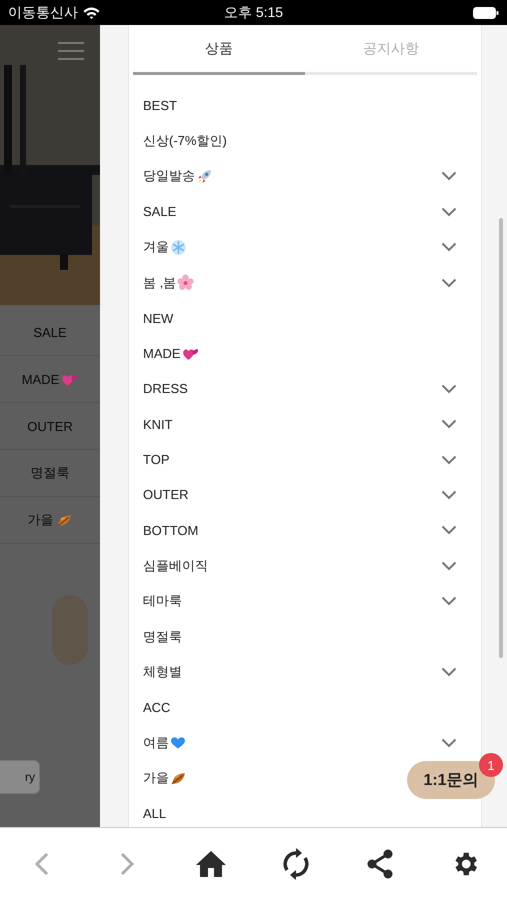  What do you see at coordinates (491, 765) in the screenshot?
I see `notification-badge: 1` at bounding box center [491, 765].